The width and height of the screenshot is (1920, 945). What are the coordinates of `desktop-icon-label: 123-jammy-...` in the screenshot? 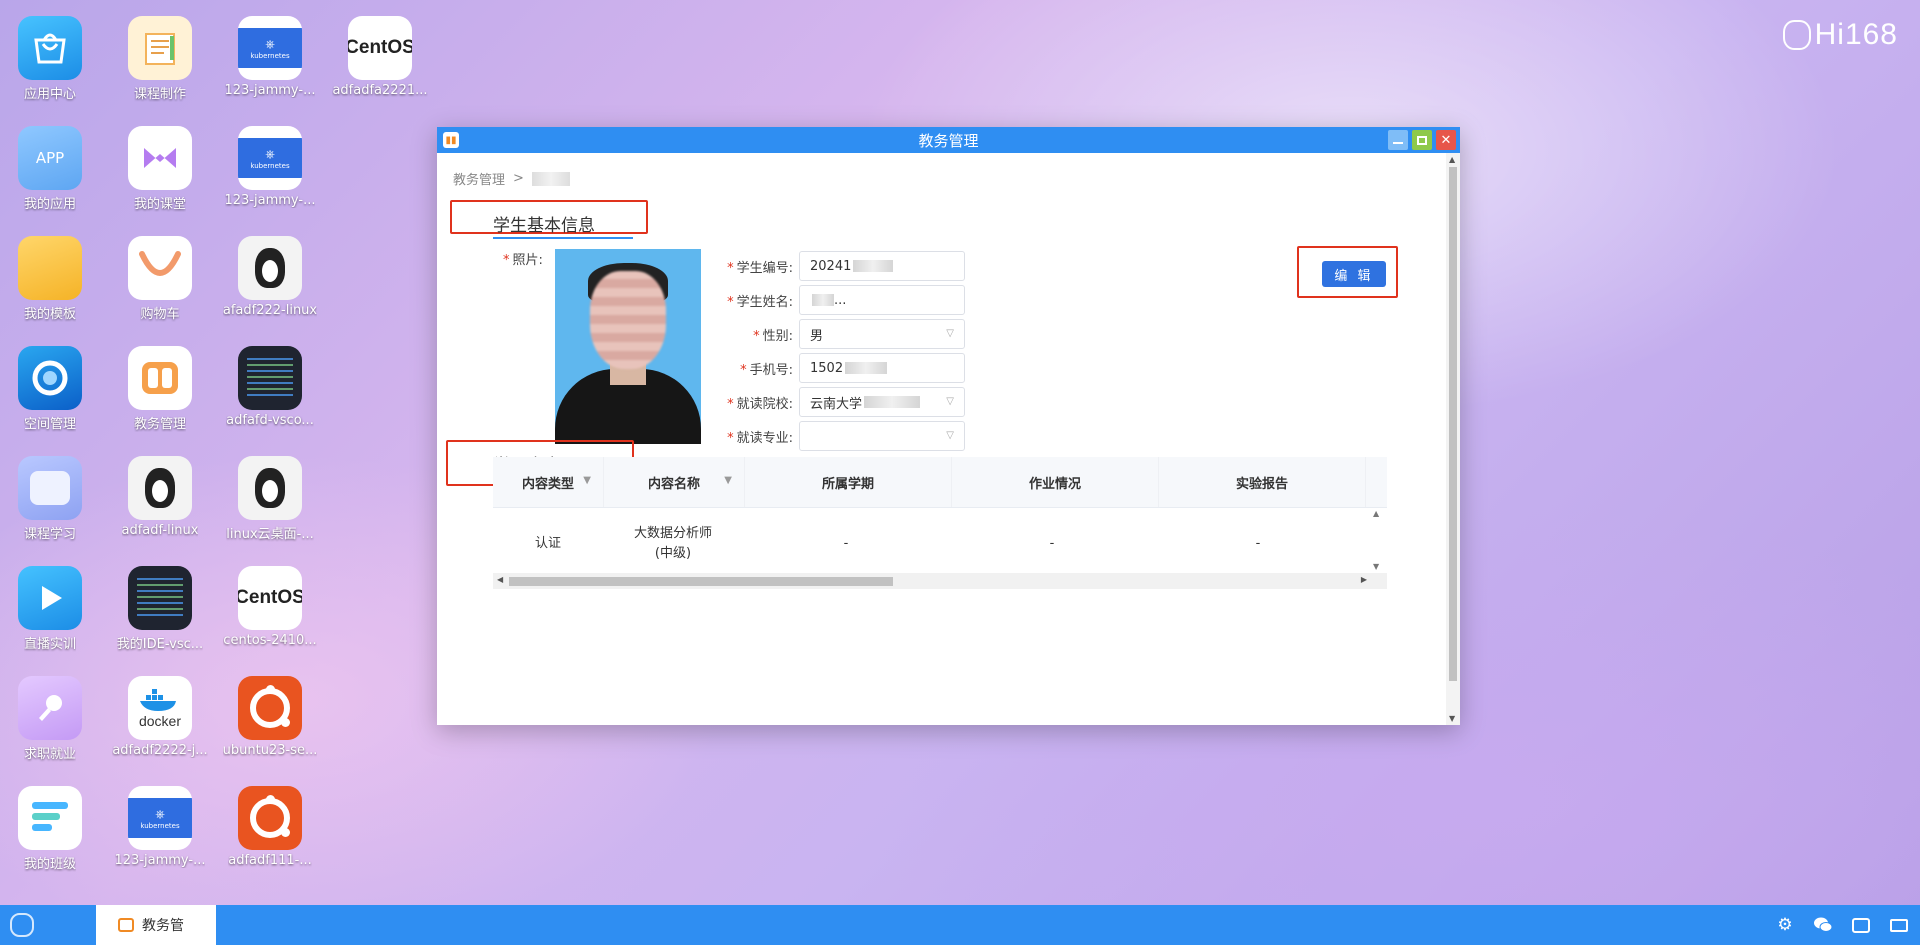 It's located at (160, 860).